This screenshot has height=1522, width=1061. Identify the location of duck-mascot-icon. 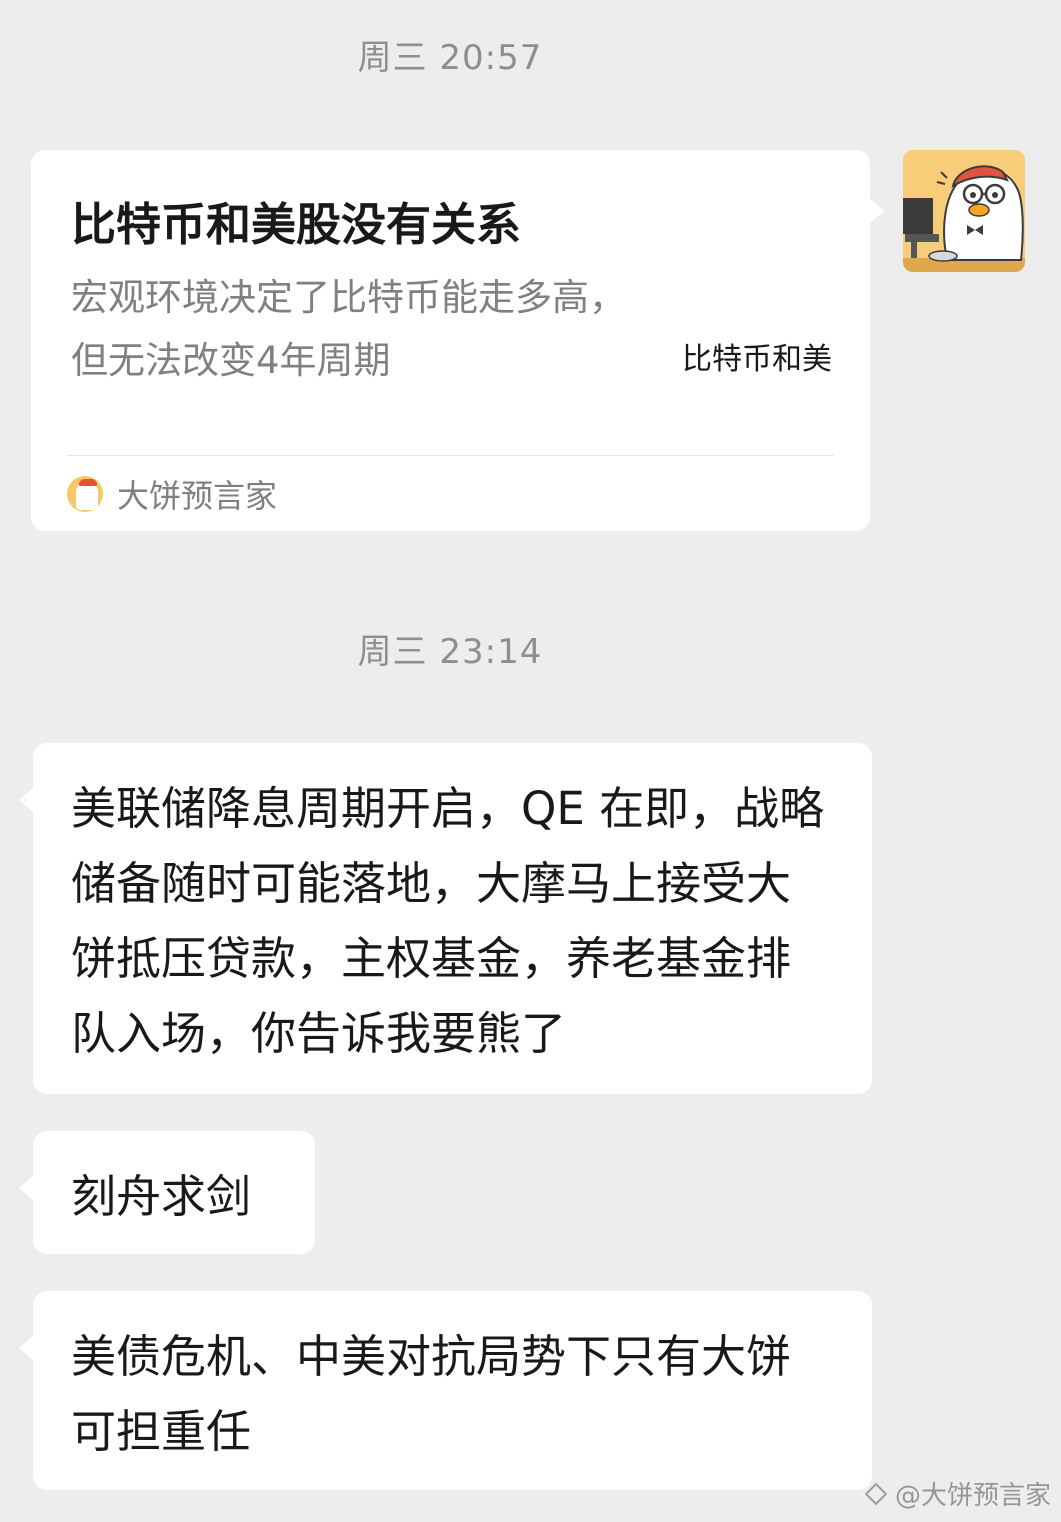
(85, 494).